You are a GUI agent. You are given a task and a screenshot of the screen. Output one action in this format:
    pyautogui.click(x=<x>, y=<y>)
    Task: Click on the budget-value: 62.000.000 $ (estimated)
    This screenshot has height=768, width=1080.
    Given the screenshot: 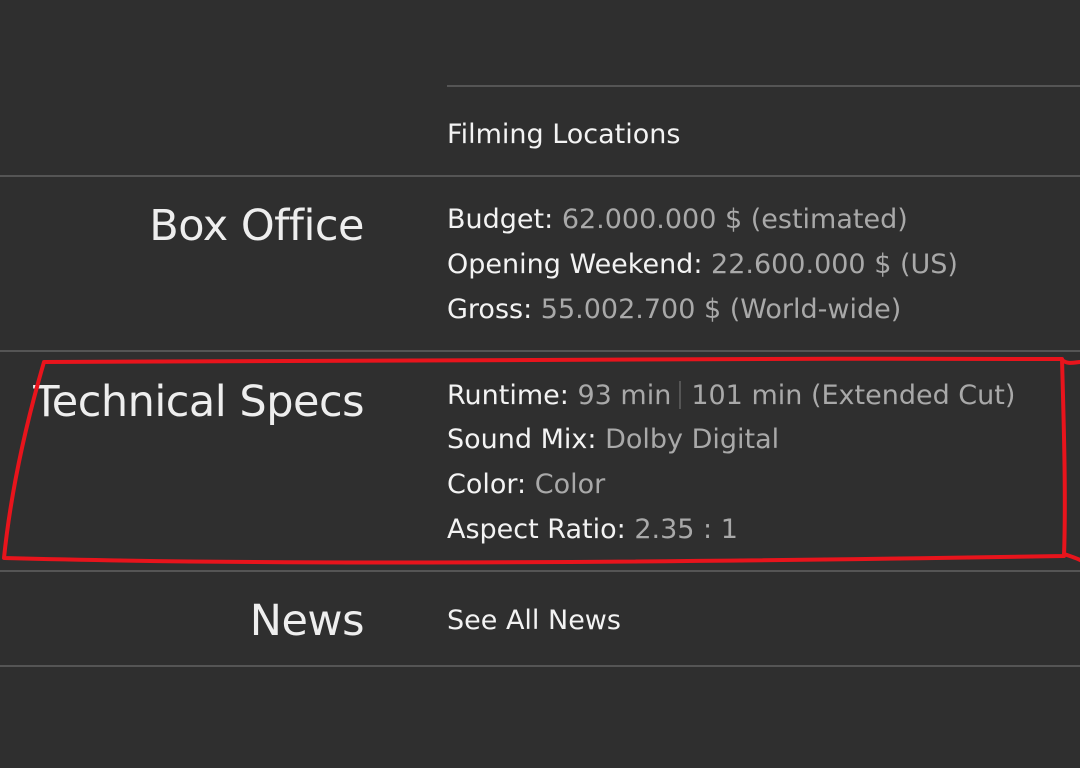 What is the action you would take?
    pyautogui.click(x=734, y=219)
    